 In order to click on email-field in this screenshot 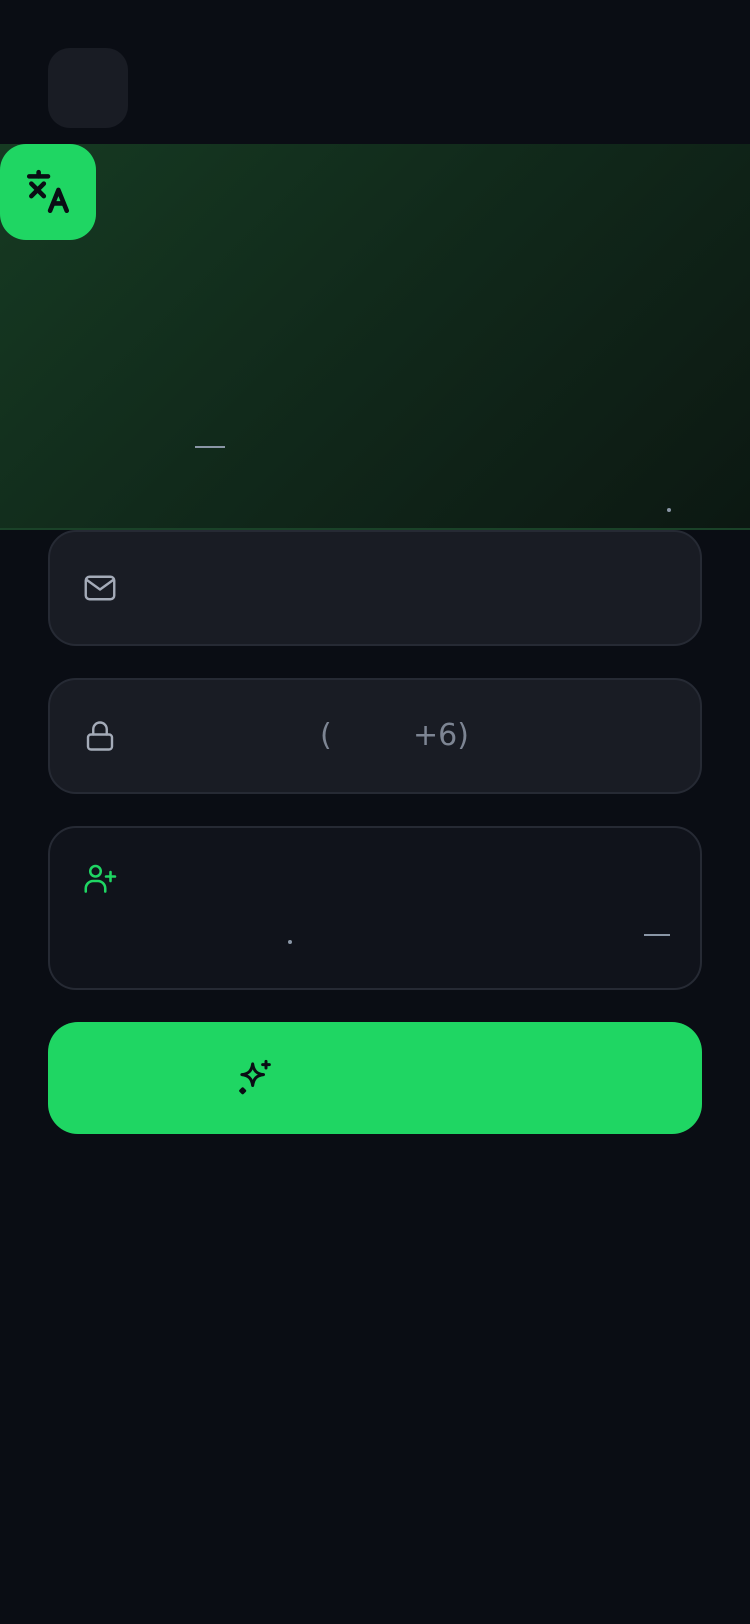, I will do `click(375, 588)`.